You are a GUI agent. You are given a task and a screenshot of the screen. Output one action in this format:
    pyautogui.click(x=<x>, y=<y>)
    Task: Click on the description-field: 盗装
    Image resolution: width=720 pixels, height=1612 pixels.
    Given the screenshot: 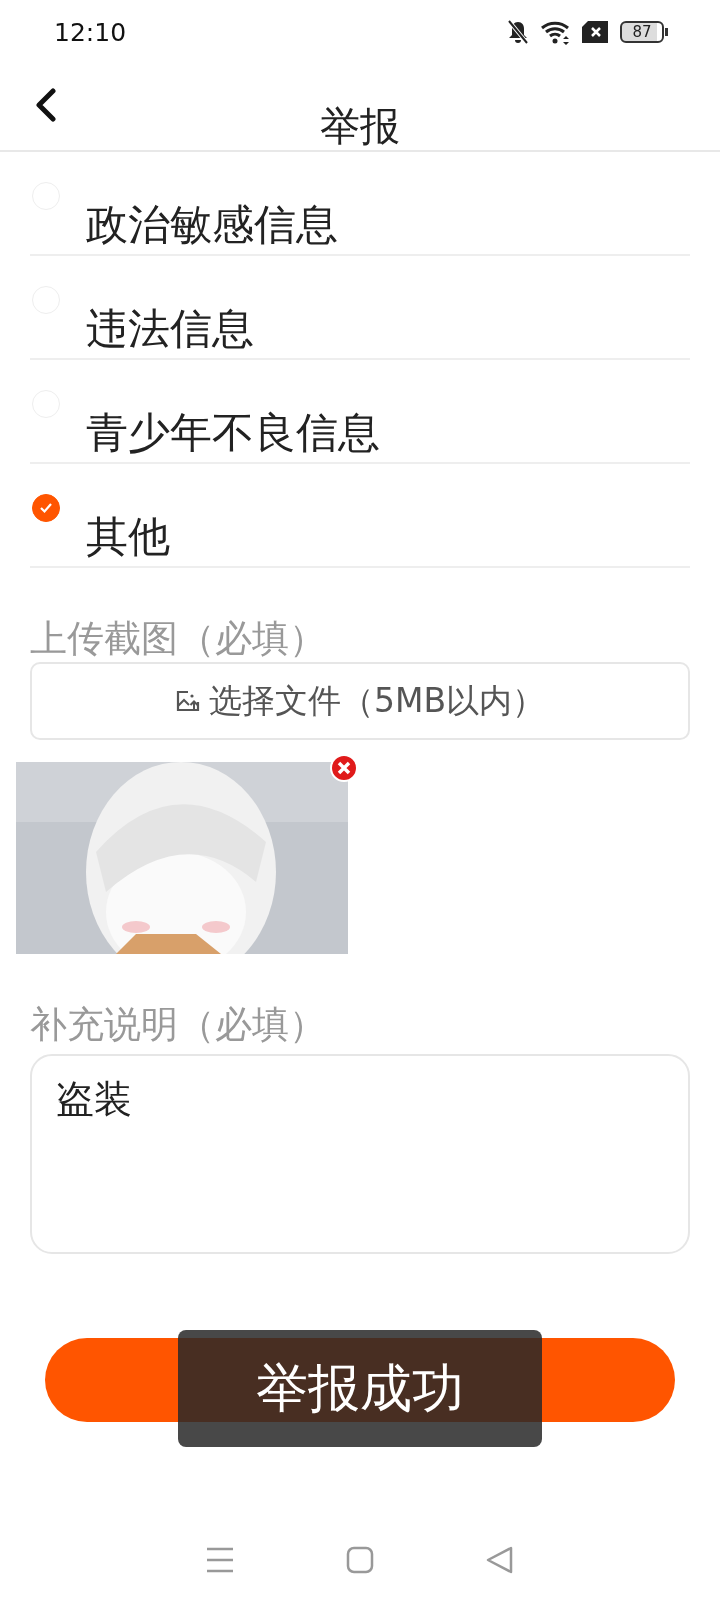 What is the action you would take?
    pyautogui.click(x=360, y=1154)
    